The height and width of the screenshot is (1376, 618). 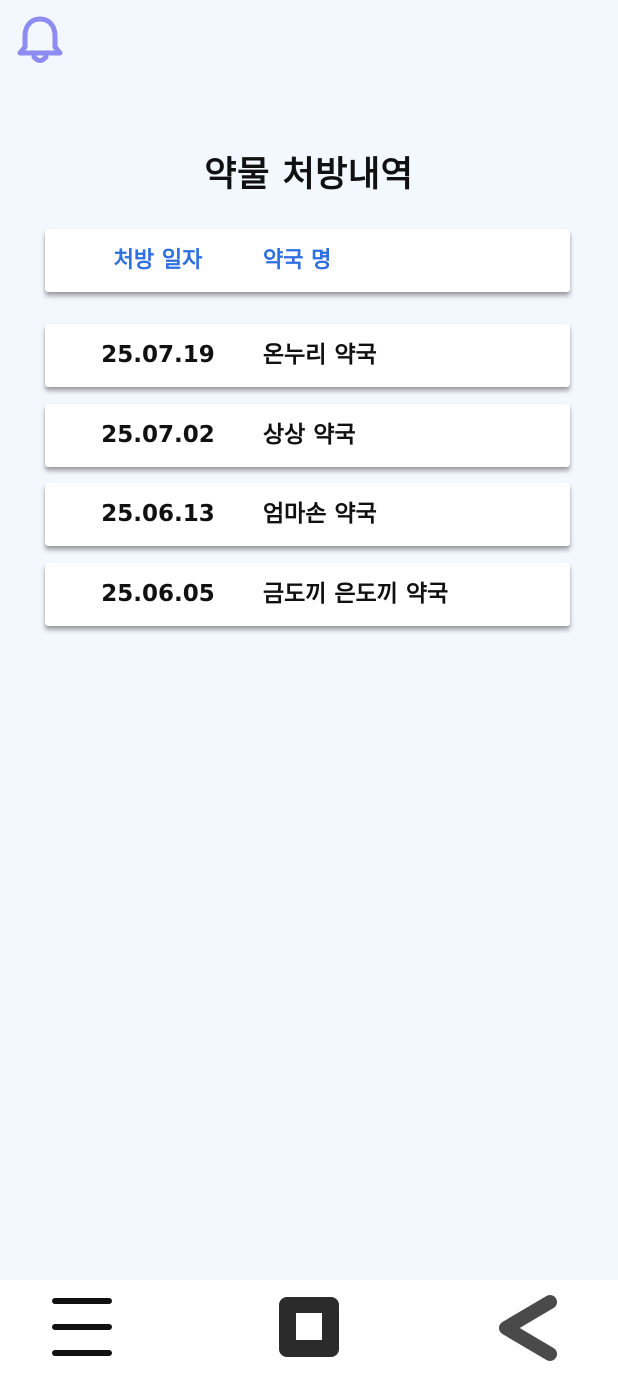 What do you see at coordinates (309, 175) in the screenshot?
I see `page-title: 약물 처방내역` at bounding box center [309, 175].